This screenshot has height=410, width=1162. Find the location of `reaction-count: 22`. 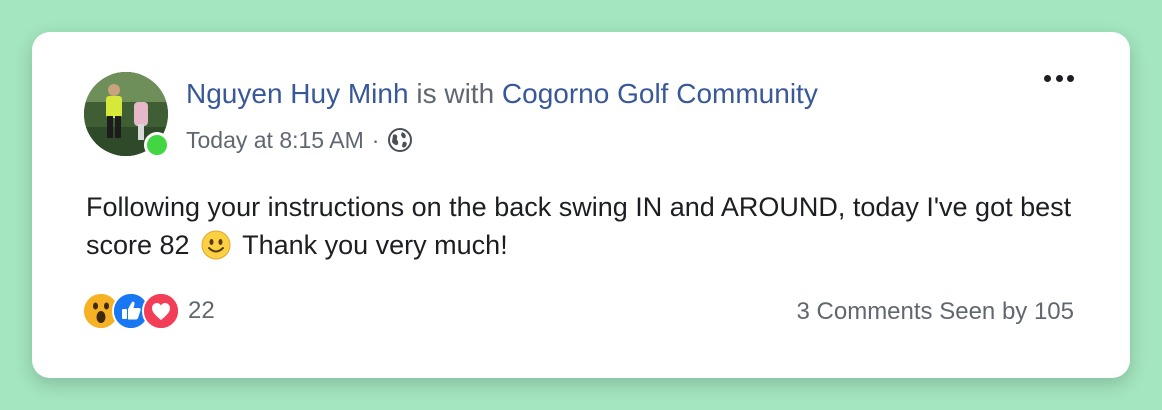

reaction-count: 22 is located at coordinates (201, 311).